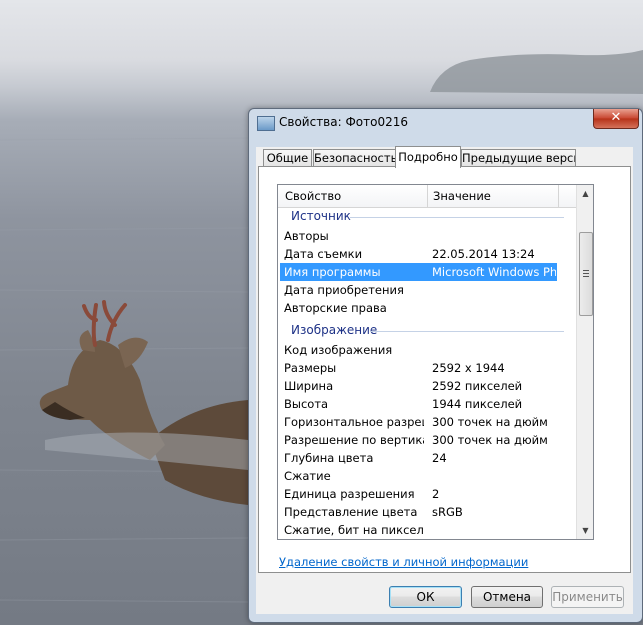 The width and height of the screenshot is (643, 625). I want to click on property-value: sRGB, so click(447, 512).